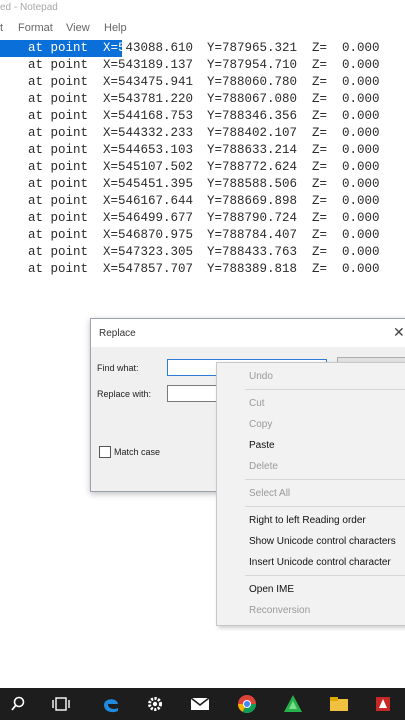 The image size is (405, 720). Describe the element at coordinates (269, 493) in the screenshot. I see `menu-item-select-all: Select All` at that location.